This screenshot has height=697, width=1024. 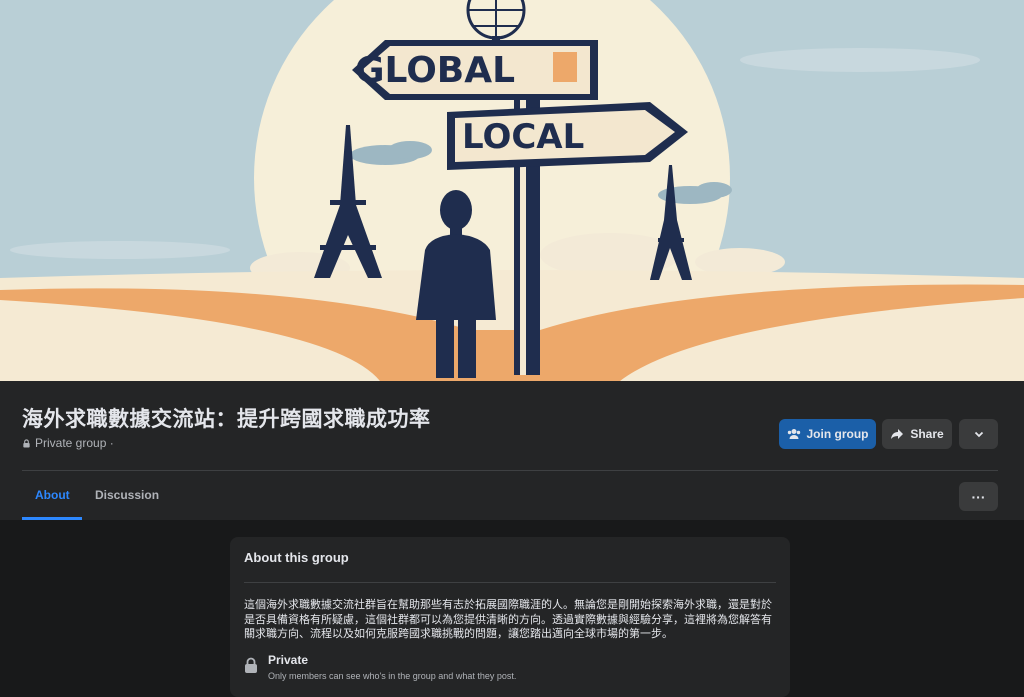 I want to click on tab-about: About, so click(x=52, y=495).